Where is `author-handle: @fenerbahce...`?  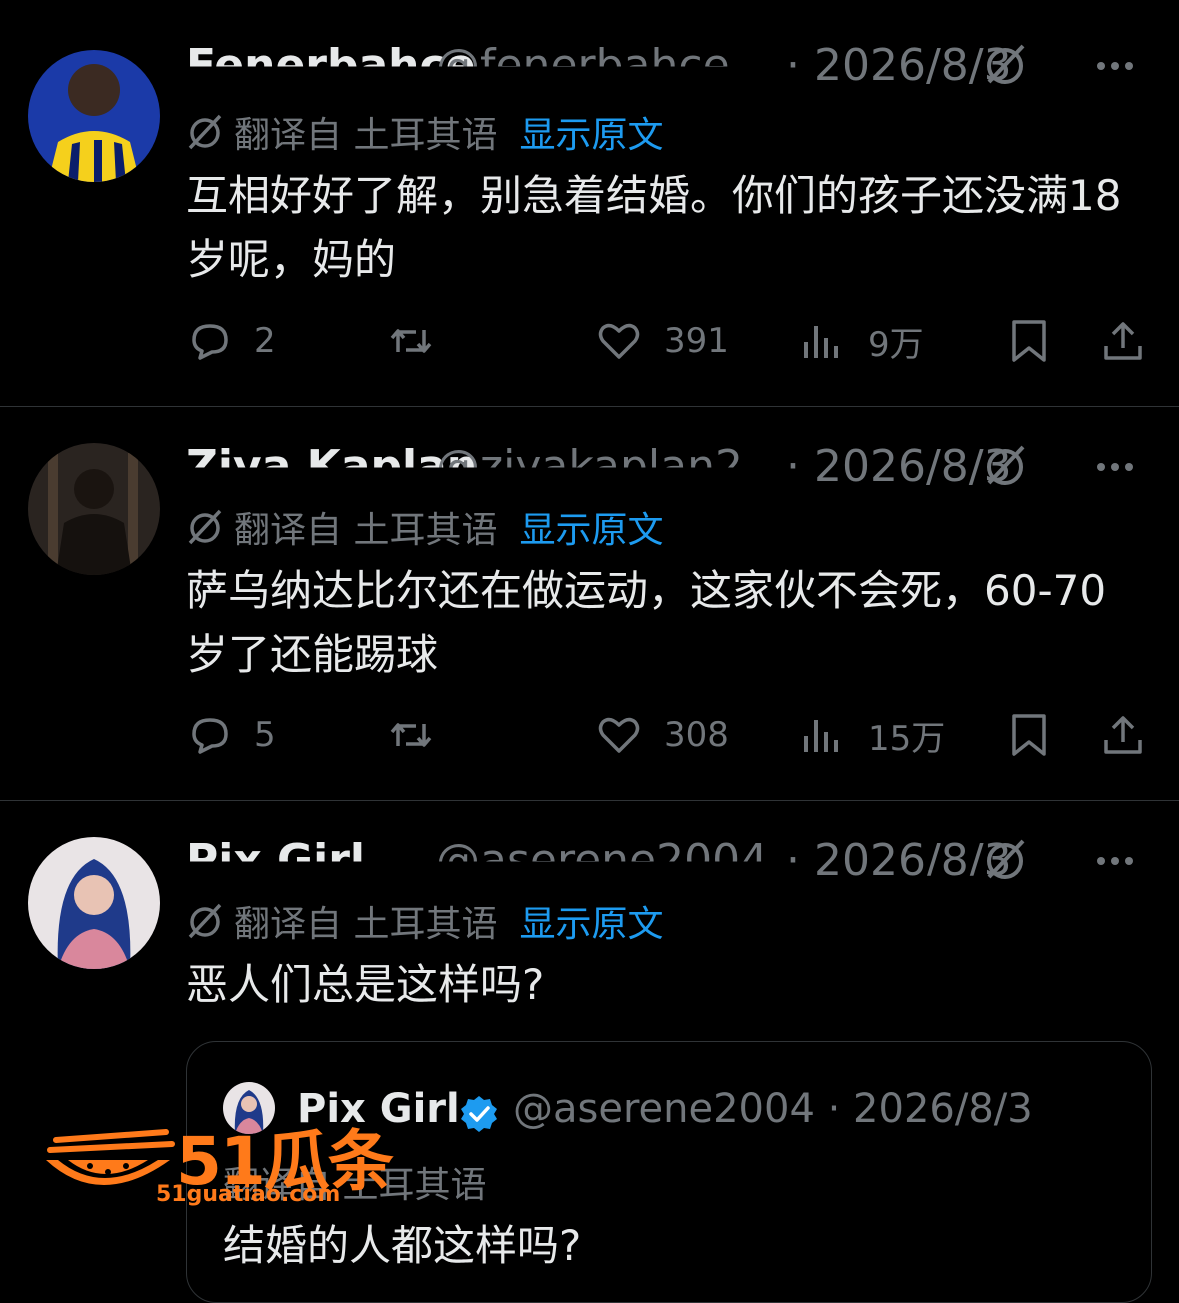 author-handle: @fenerbahce... is located at coordinates (604, 53).